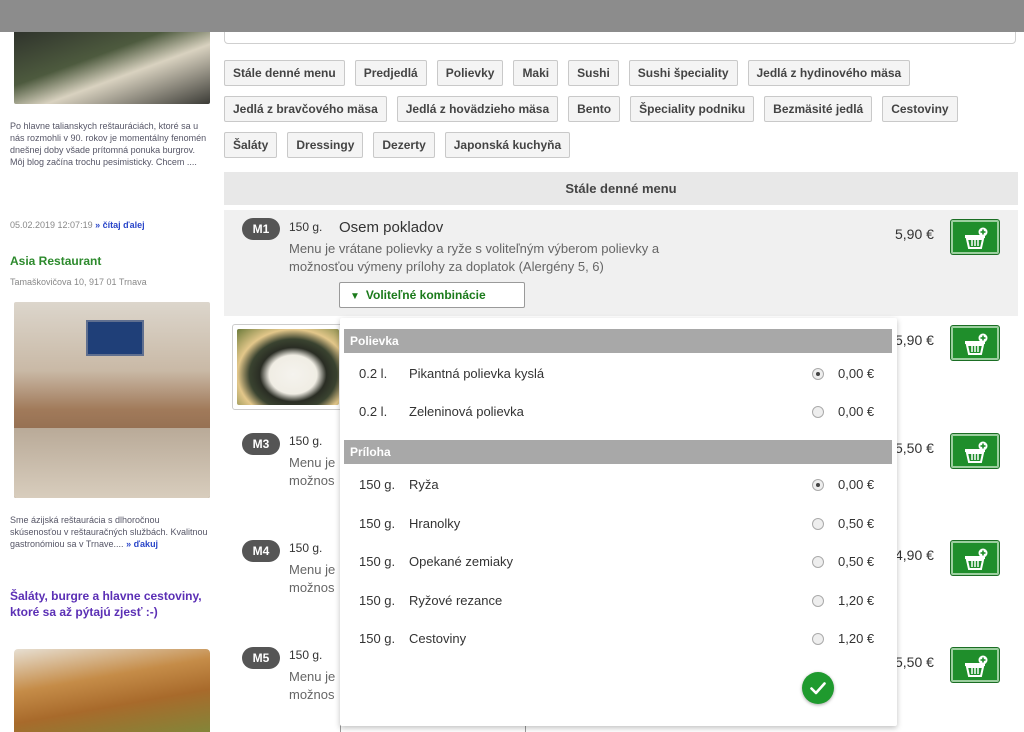  I want to click on option-name: Opekané zemiaky, so click(461, 561).